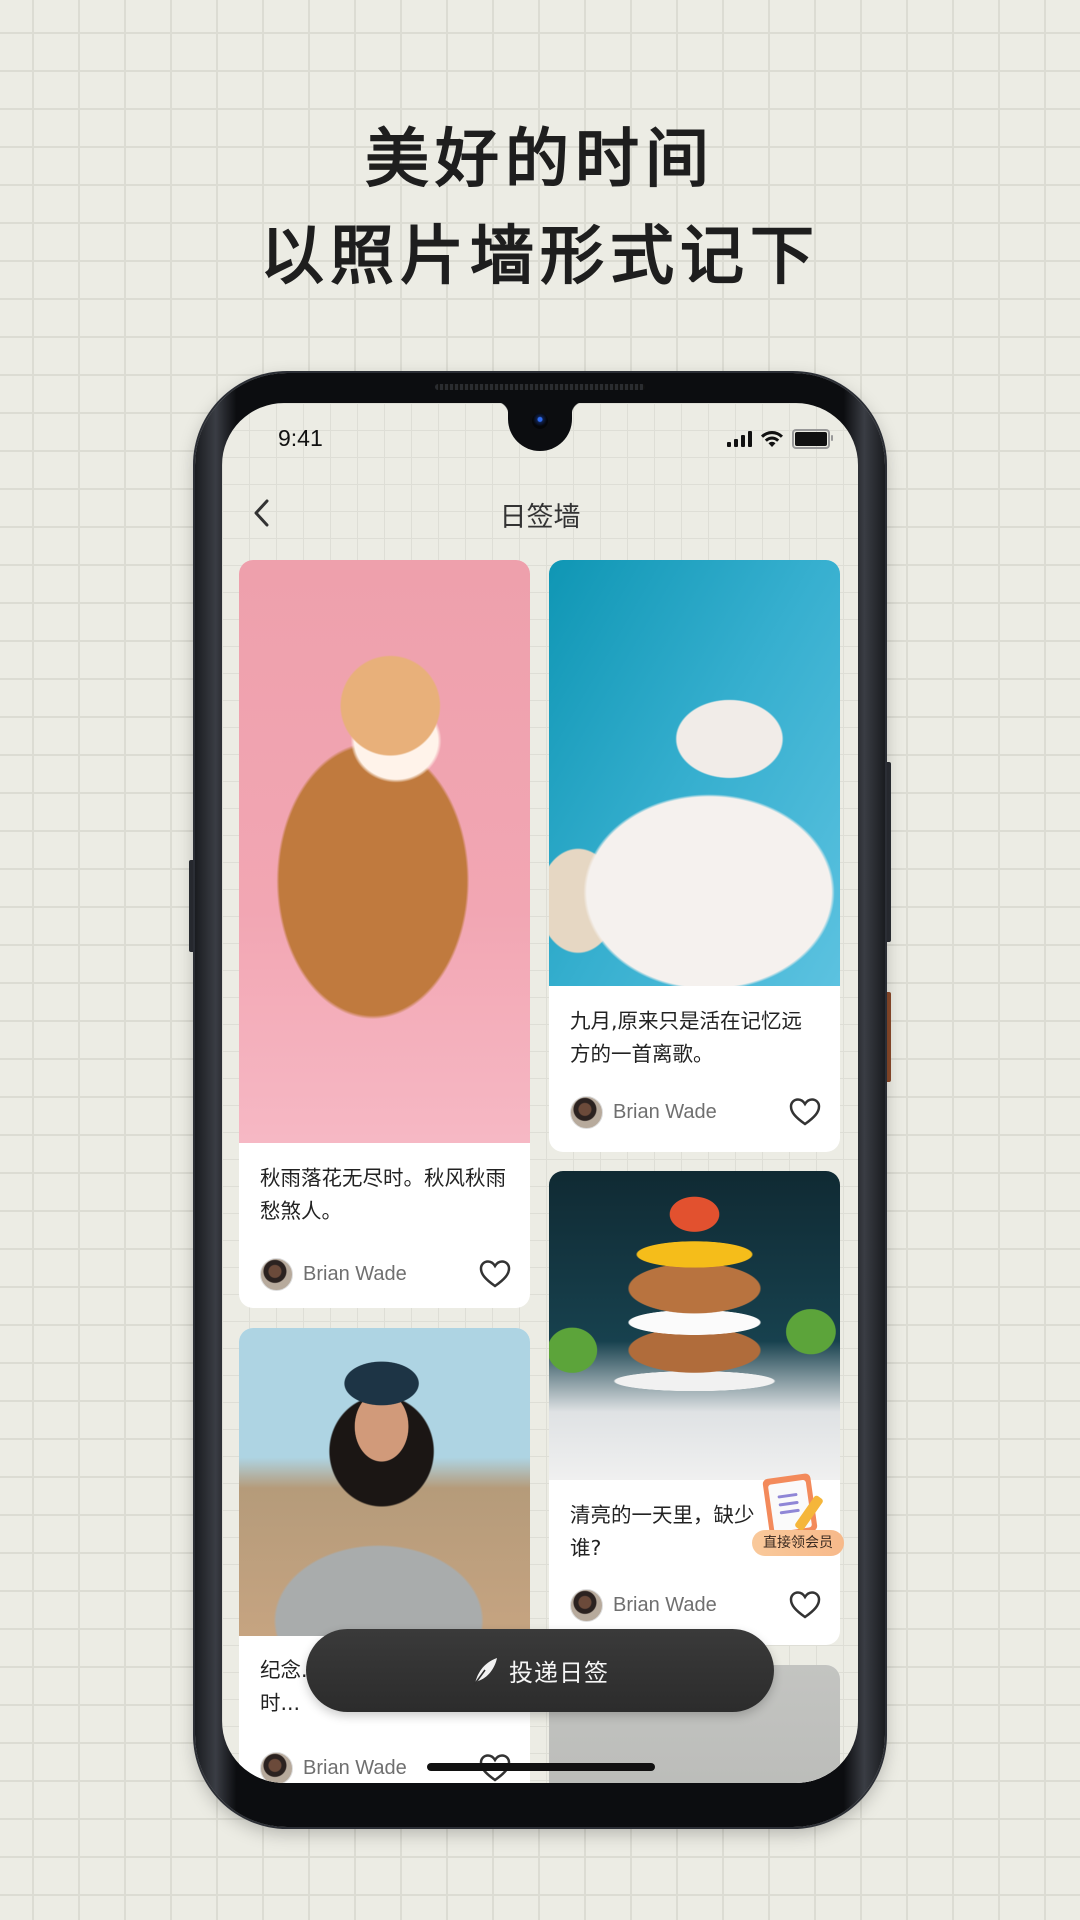  I want to click on member-badge-label: 直接领会员, so click(798, 1543).